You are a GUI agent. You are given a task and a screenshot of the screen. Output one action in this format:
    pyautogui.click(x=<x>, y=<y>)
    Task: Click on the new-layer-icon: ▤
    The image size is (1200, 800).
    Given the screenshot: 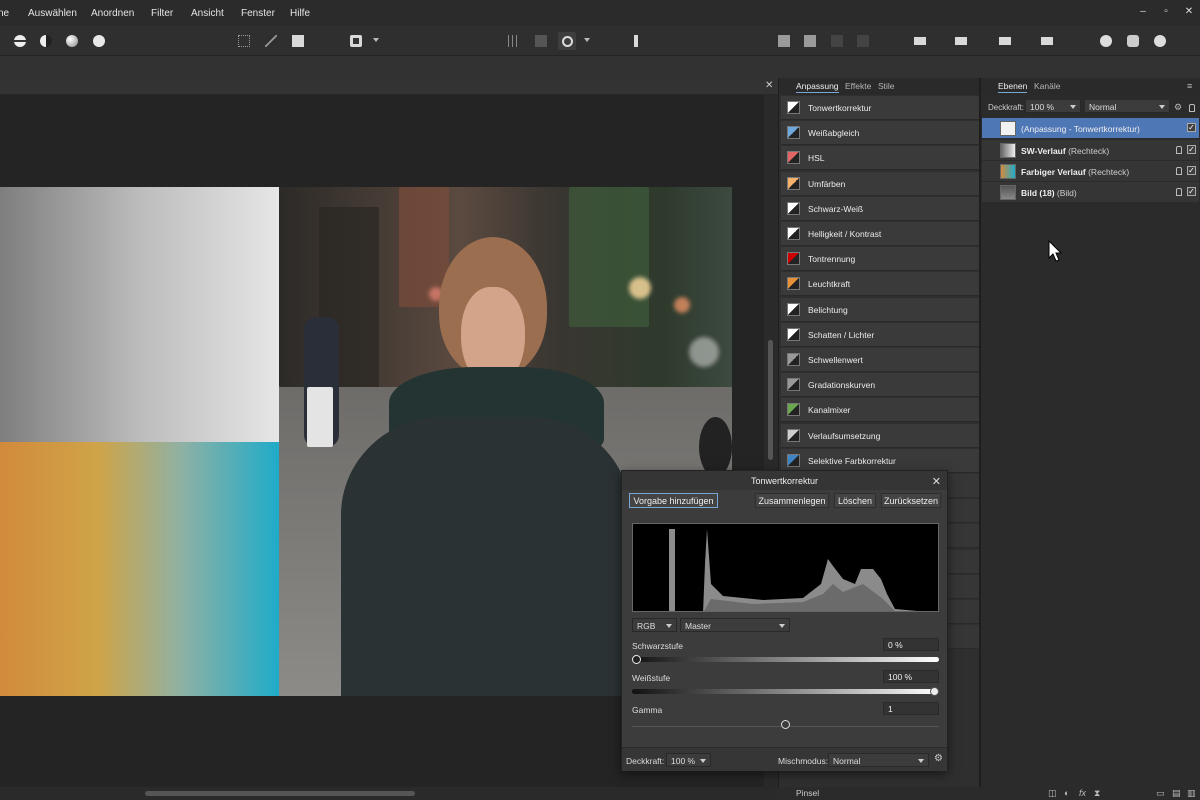 What is the action you would take?
    pyautogui.click(x=1176, y=793)
    